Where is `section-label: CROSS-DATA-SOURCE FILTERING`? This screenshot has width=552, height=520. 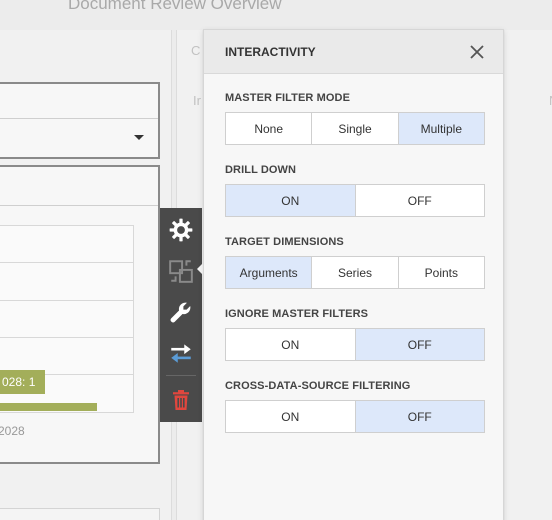
section-label: CROSS-DATA-SOURCE FILTERING is located at coordinates (318, 386).